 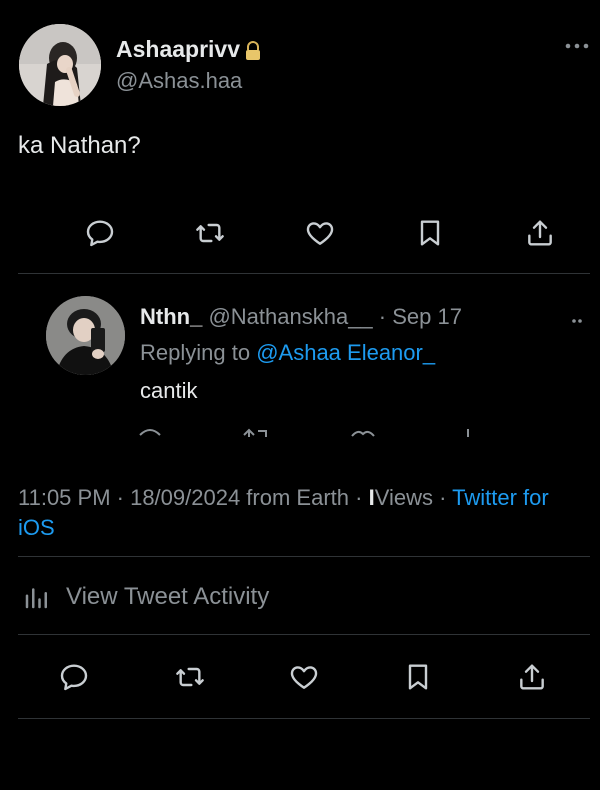 What do you see at coordinates (171, 316) in the screenshot?
I see `reply-author-name: Nthn_` at bounding box center [171, 316].